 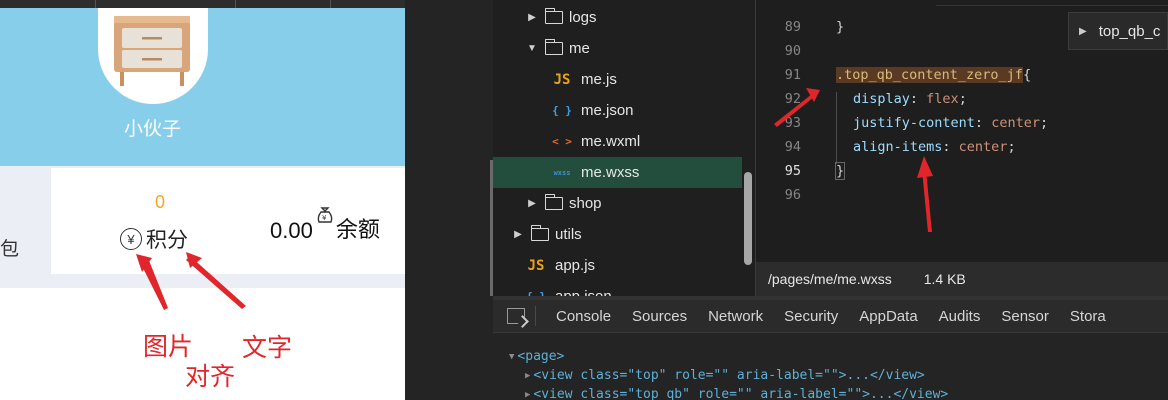 What do you see at coordinates (583, 17) in the screenshot?
I see `tree-item-label: logs` at bounding box center [583, 17].